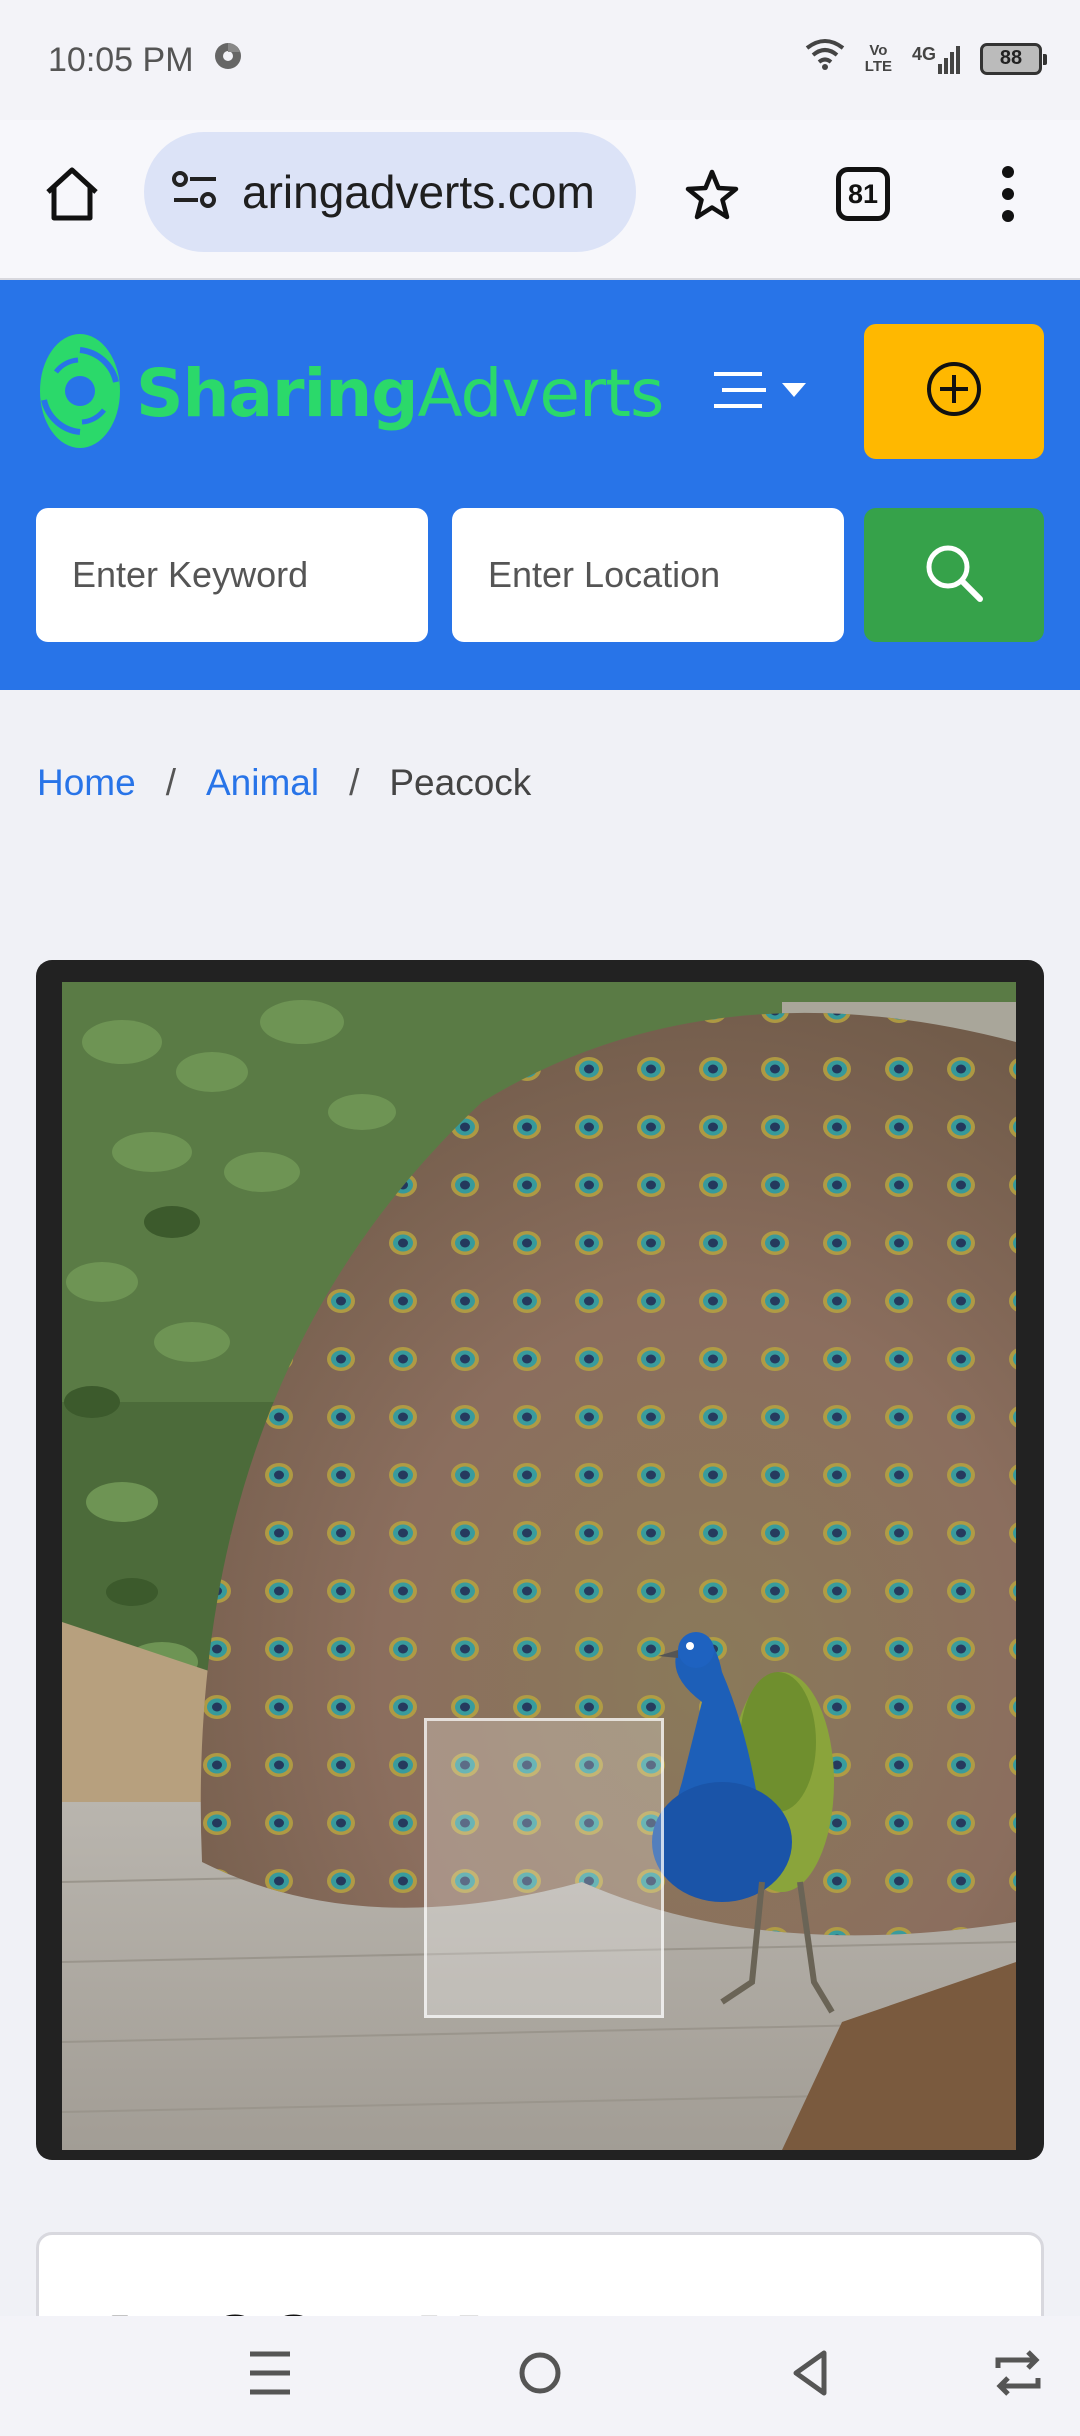 The image size is (1080, 2436). I want to click on browser-toolbar: aringadverts.com 81, so click(540, 200).